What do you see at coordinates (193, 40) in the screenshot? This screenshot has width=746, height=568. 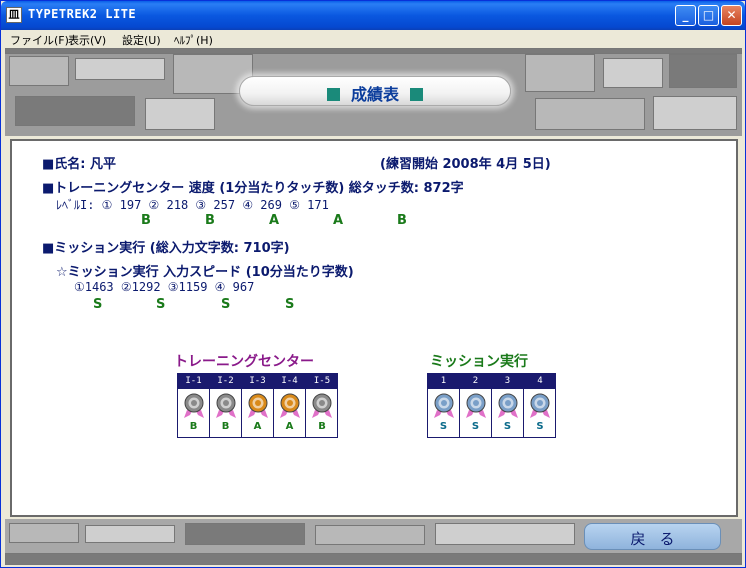 I see `menu-help: ﾍﾙﾌﾟ(H)` at bounding box center [193, 40].